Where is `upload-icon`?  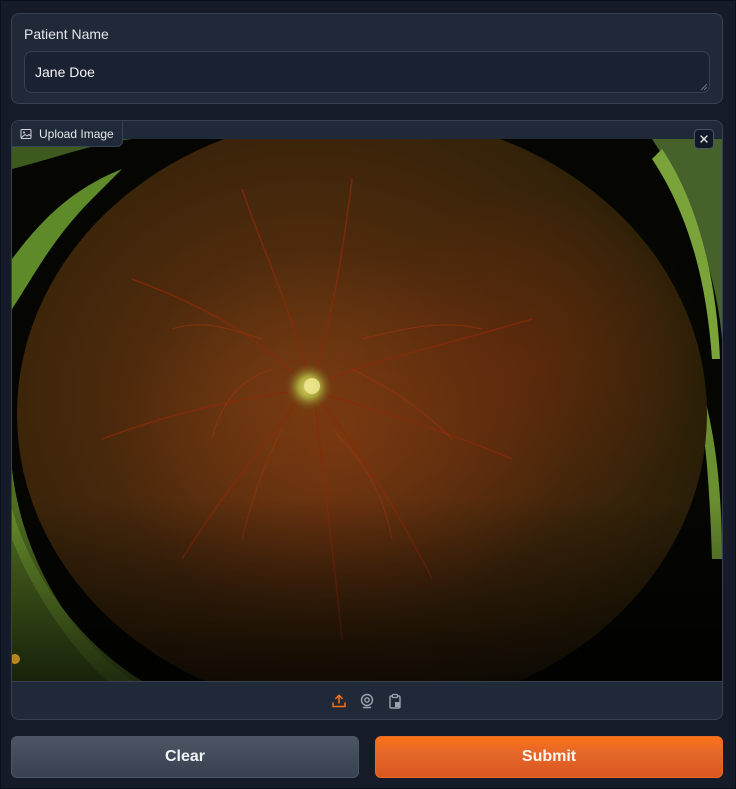
upload-icon is located at coordinates (339, 701).